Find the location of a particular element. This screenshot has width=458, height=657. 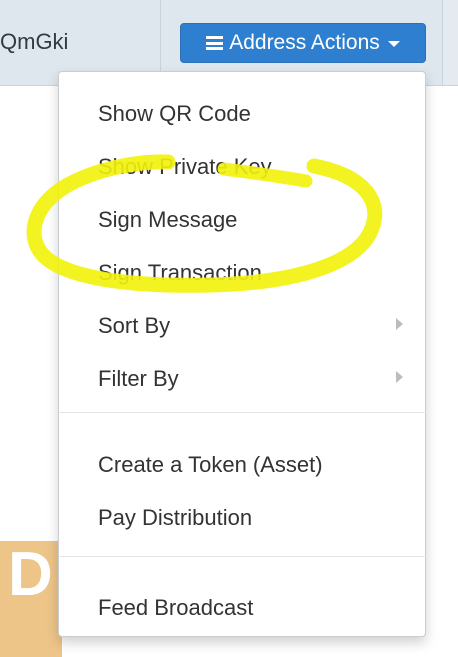

thumbnail-letter: D is located at coordinates (30, 574).